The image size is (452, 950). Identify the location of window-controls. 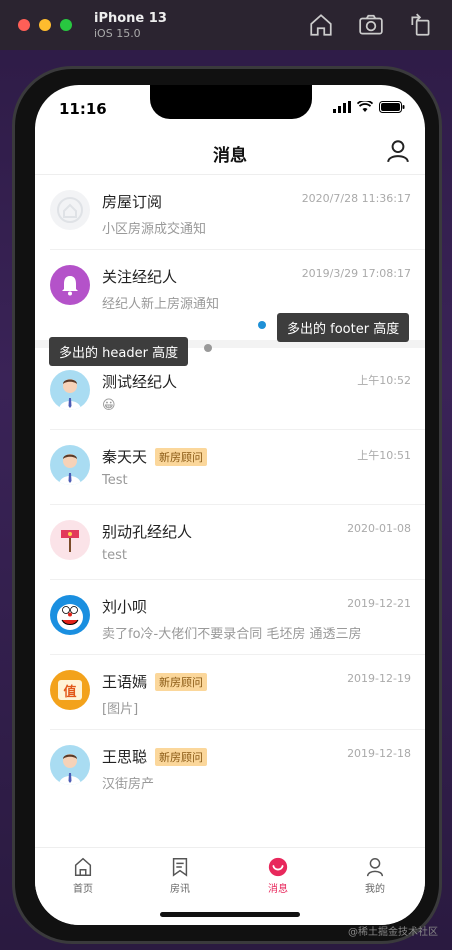
(45, 25).